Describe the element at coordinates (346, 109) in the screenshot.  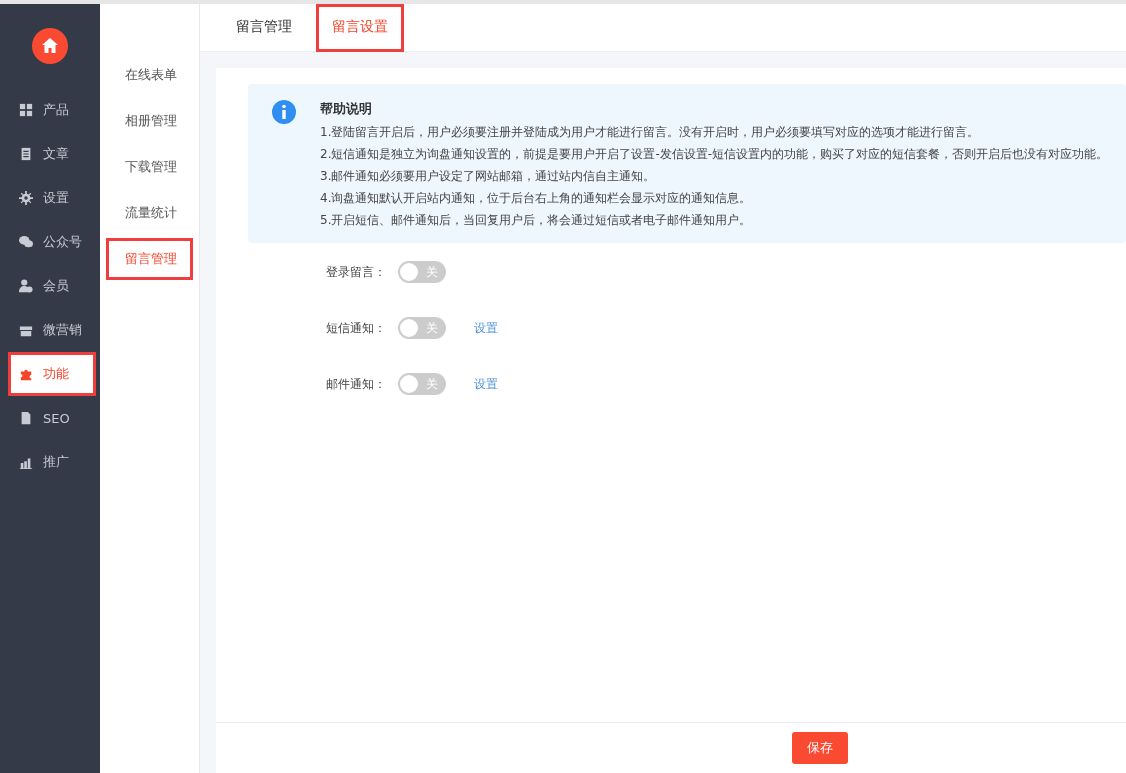
I see `help-title: 帮助说明` at that location.